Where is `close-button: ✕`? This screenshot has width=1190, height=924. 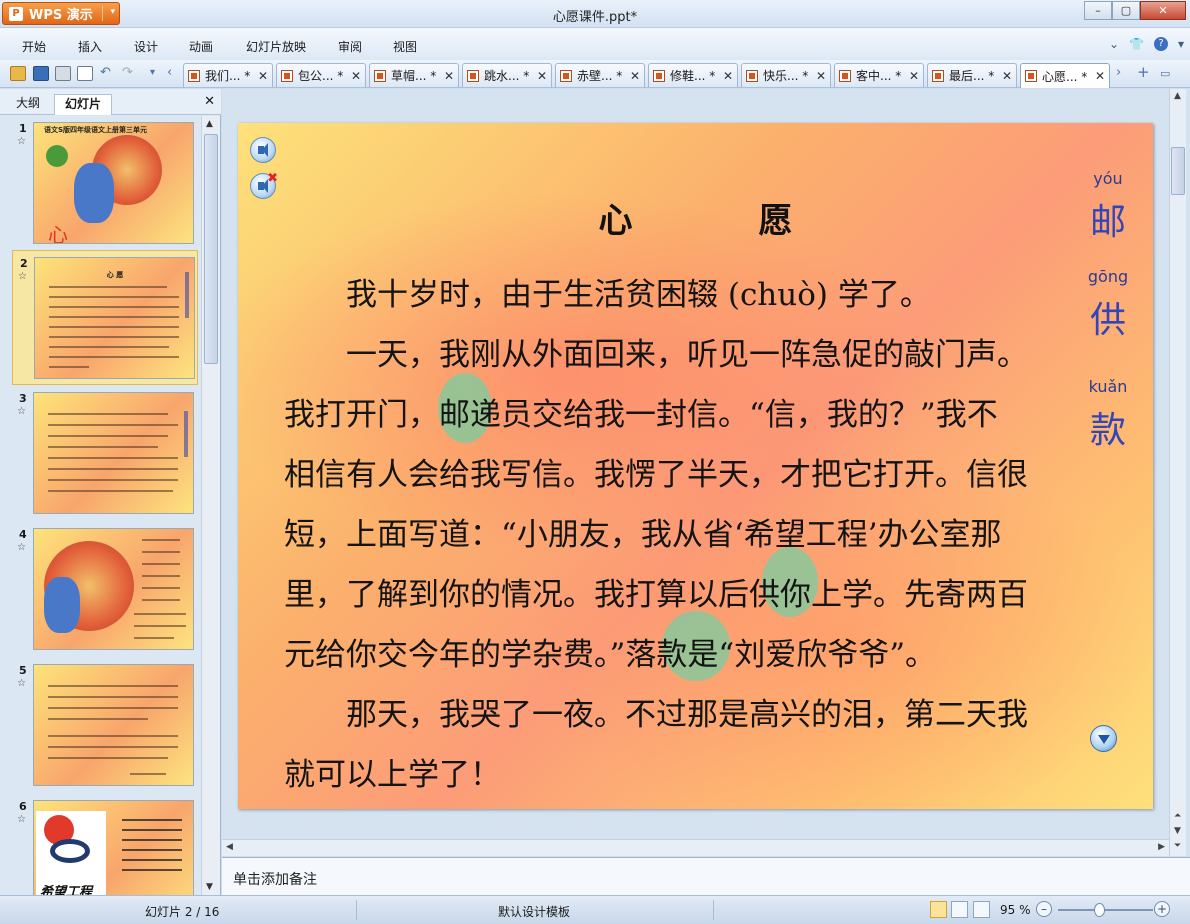
close-button: ✕ is located at coordinates (1163, 10).